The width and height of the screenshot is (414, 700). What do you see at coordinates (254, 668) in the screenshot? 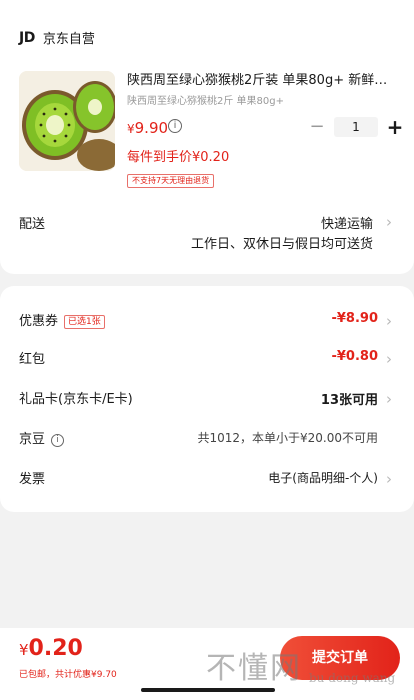
I see `watermark-cn: 不懂网` at bounding box center [254, 668].